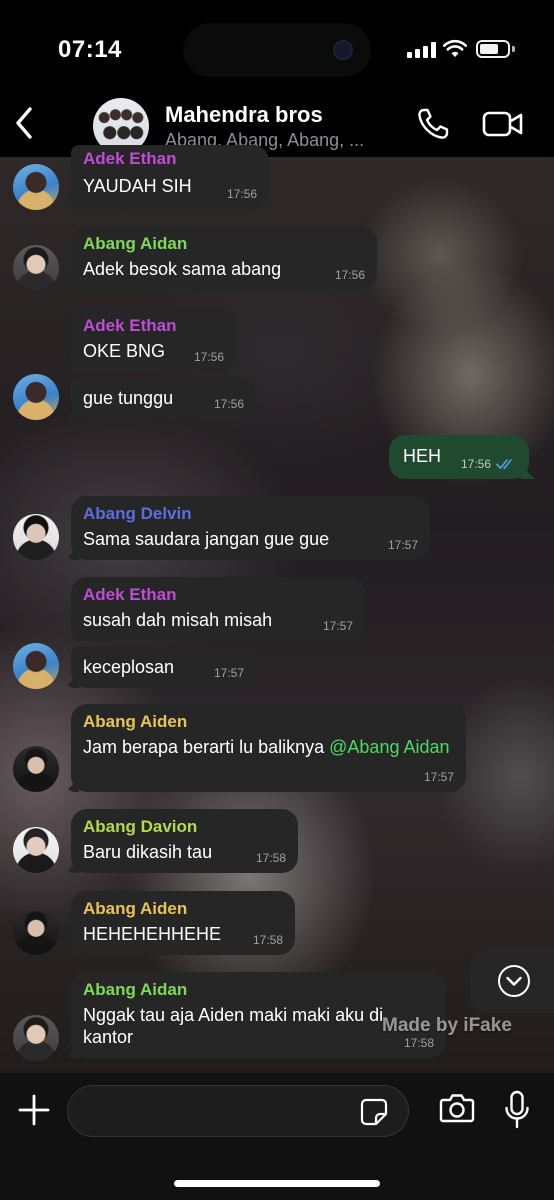 The image size is (554, 1200). What do you see at coordinates (178, 620) in the screenshot?
I see `message-text: susah dah misah misah` at bounding box center [178, 620].